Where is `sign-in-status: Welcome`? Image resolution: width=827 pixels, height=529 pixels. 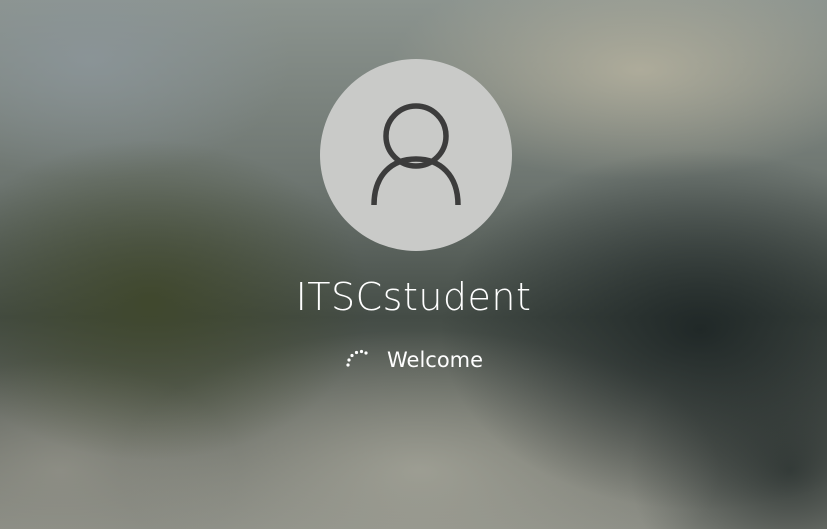 sign-in-status: Welcome is located at coordinates (413, 360).